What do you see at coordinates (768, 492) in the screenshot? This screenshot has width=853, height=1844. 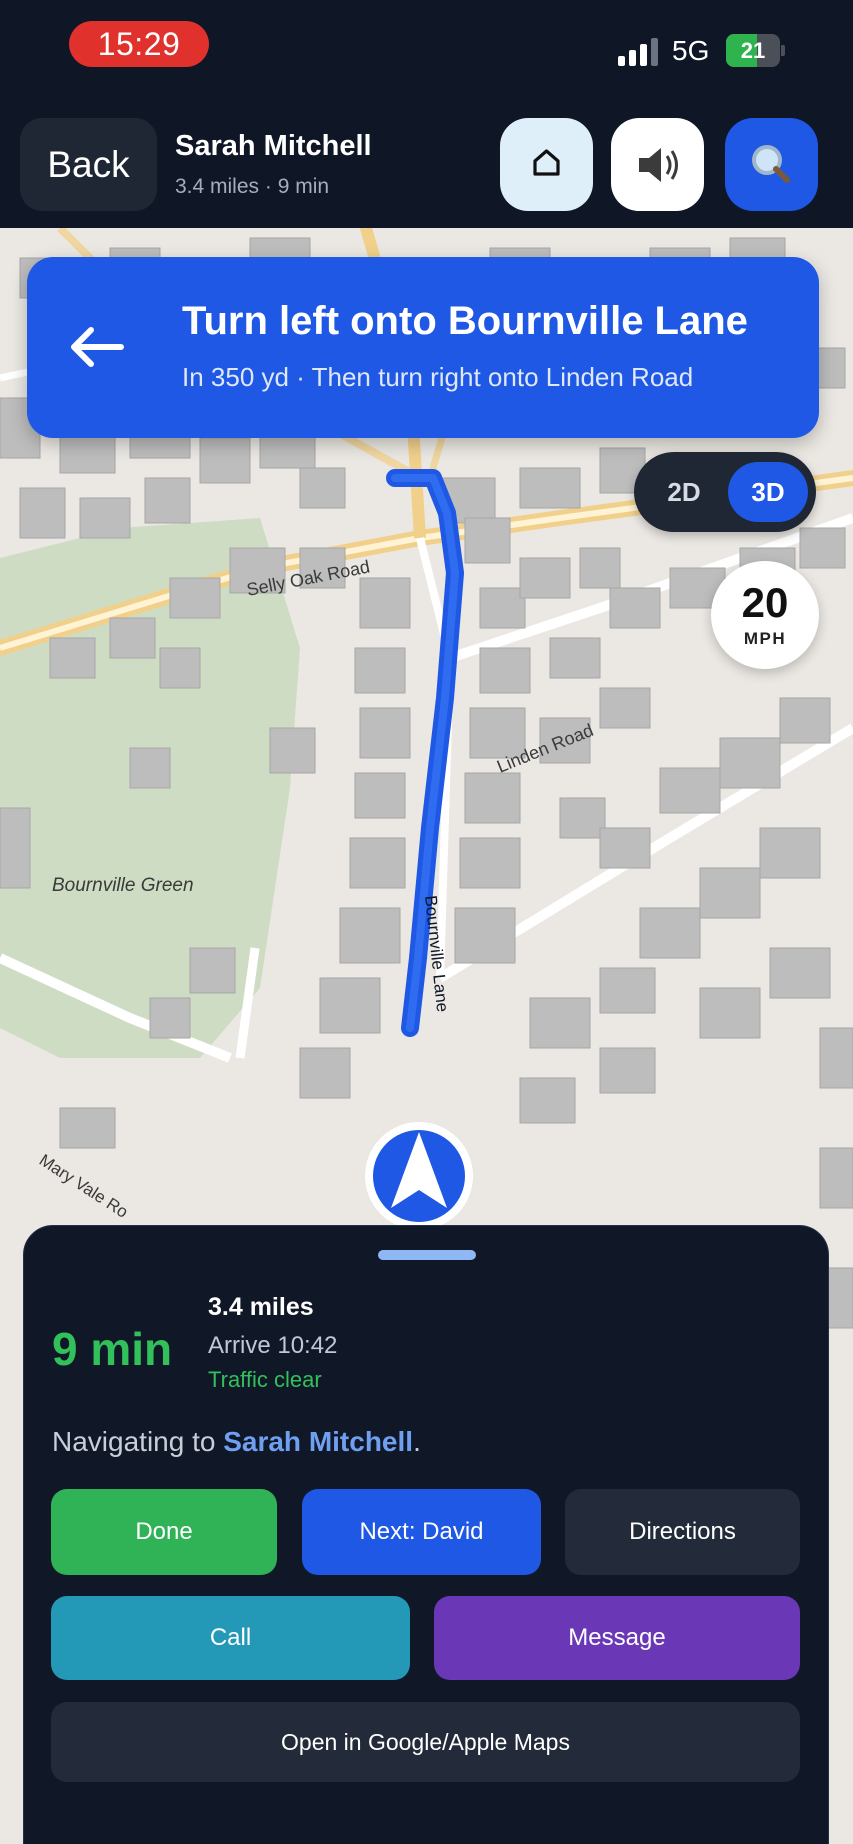 I see `view-3d-button: 3D` at bounding box center [768, 492].